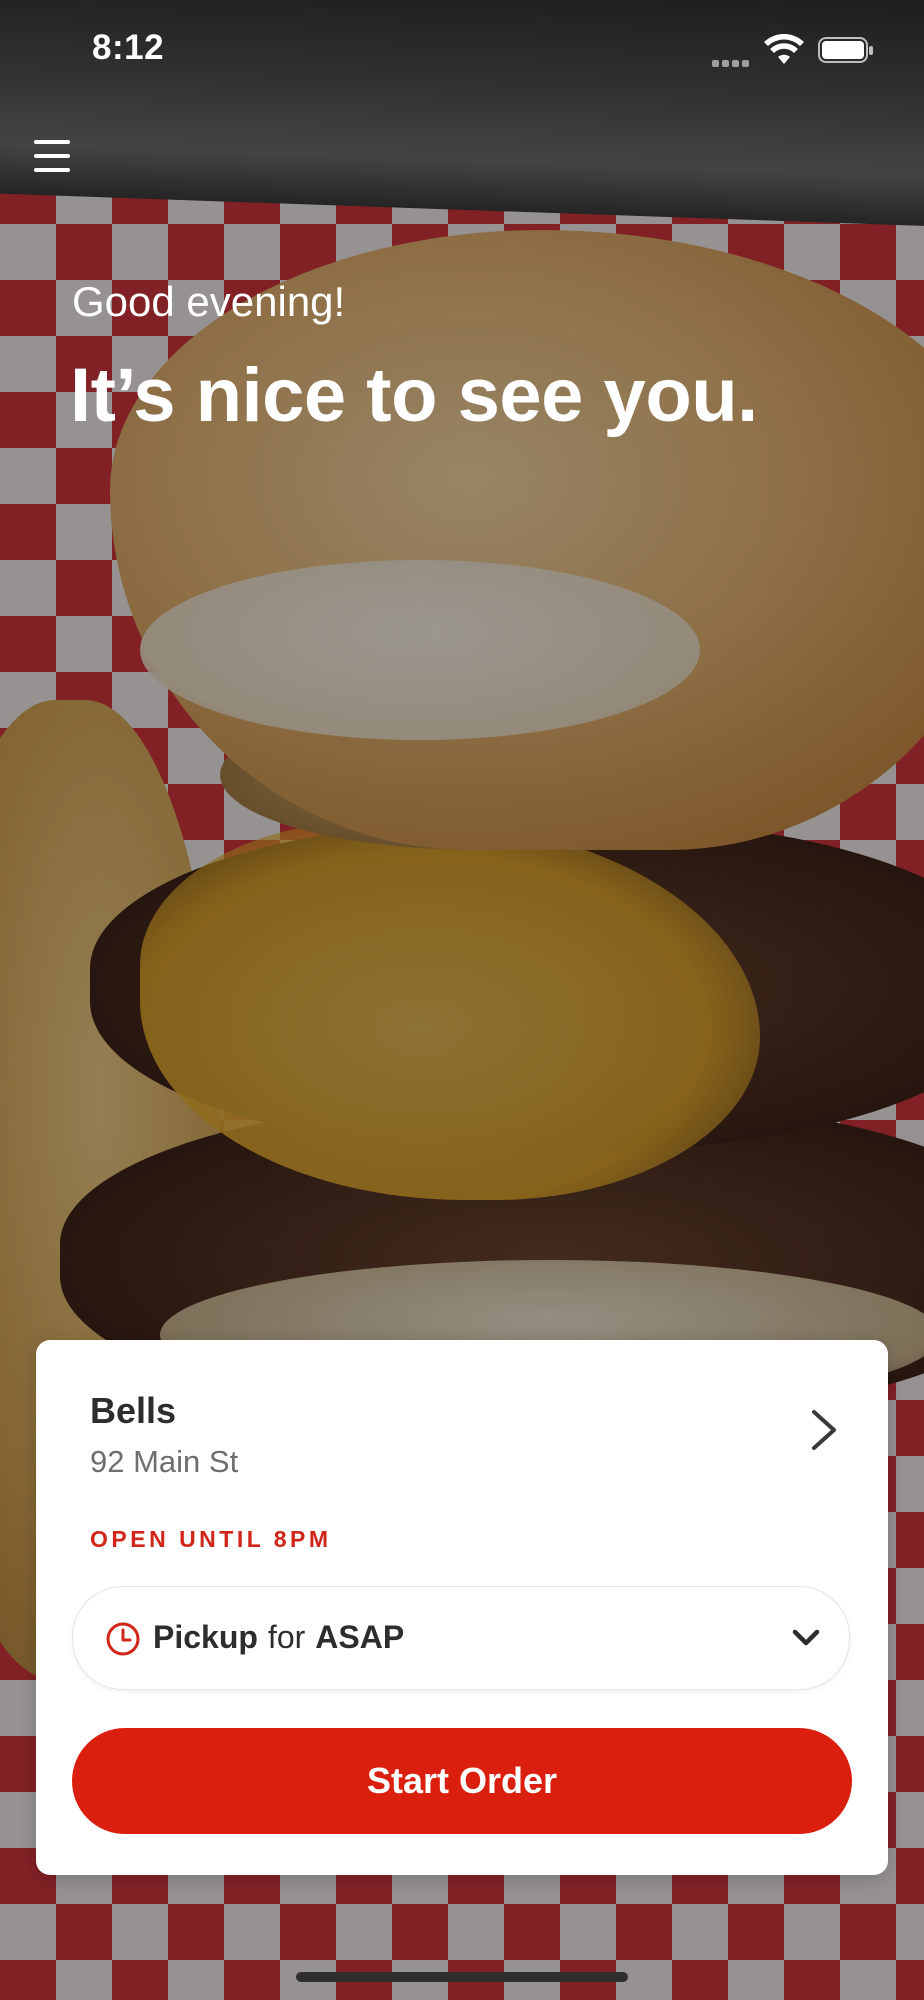 The width and height of the screenshot is (924, 2000). I want to click on order-mode: Pickup, so click(205, 1637).